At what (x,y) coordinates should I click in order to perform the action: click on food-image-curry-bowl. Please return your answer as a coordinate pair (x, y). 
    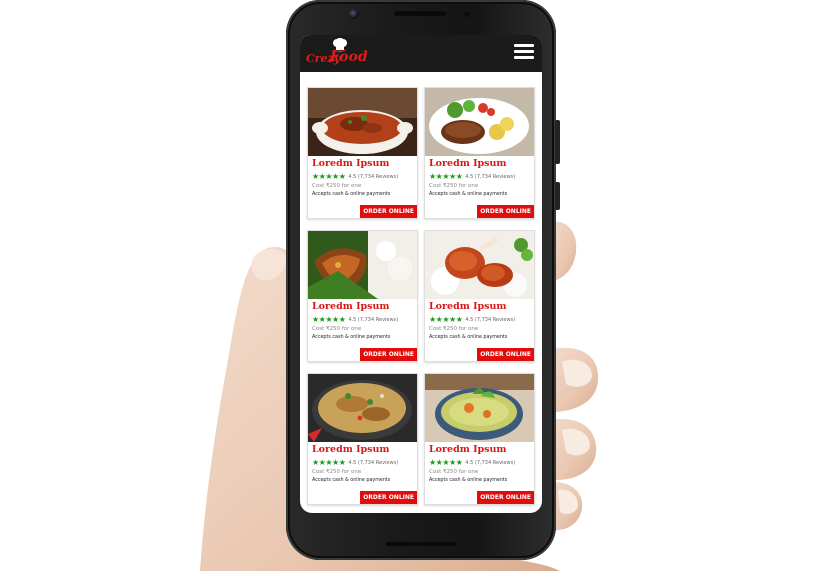
    Looking at the image, I should click on (362, 122).